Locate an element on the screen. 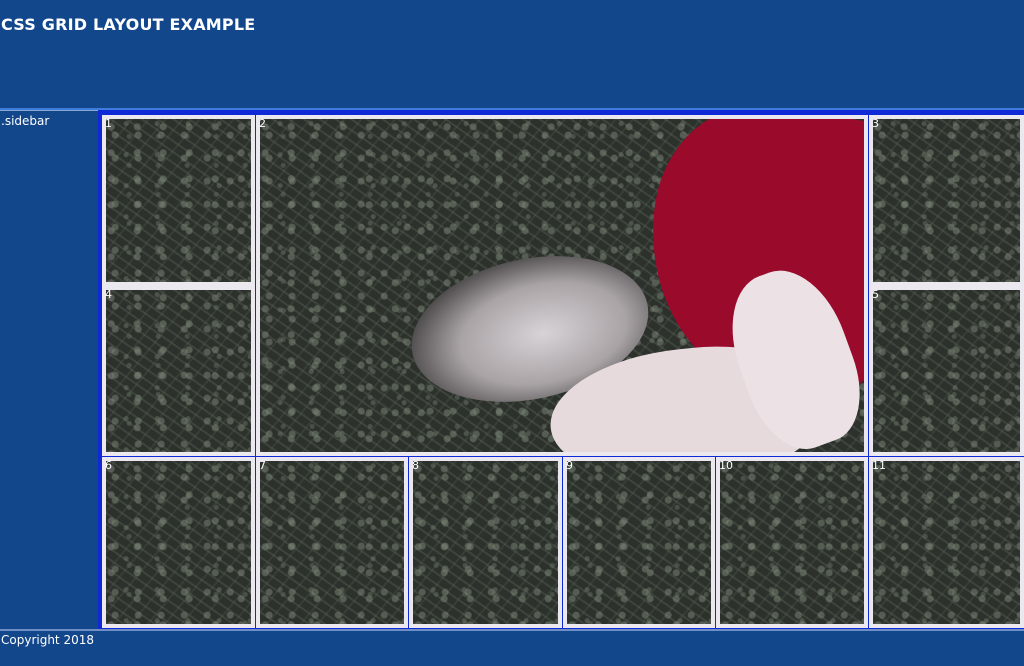  grid-item: 6 is located at coordinates (178, 542).